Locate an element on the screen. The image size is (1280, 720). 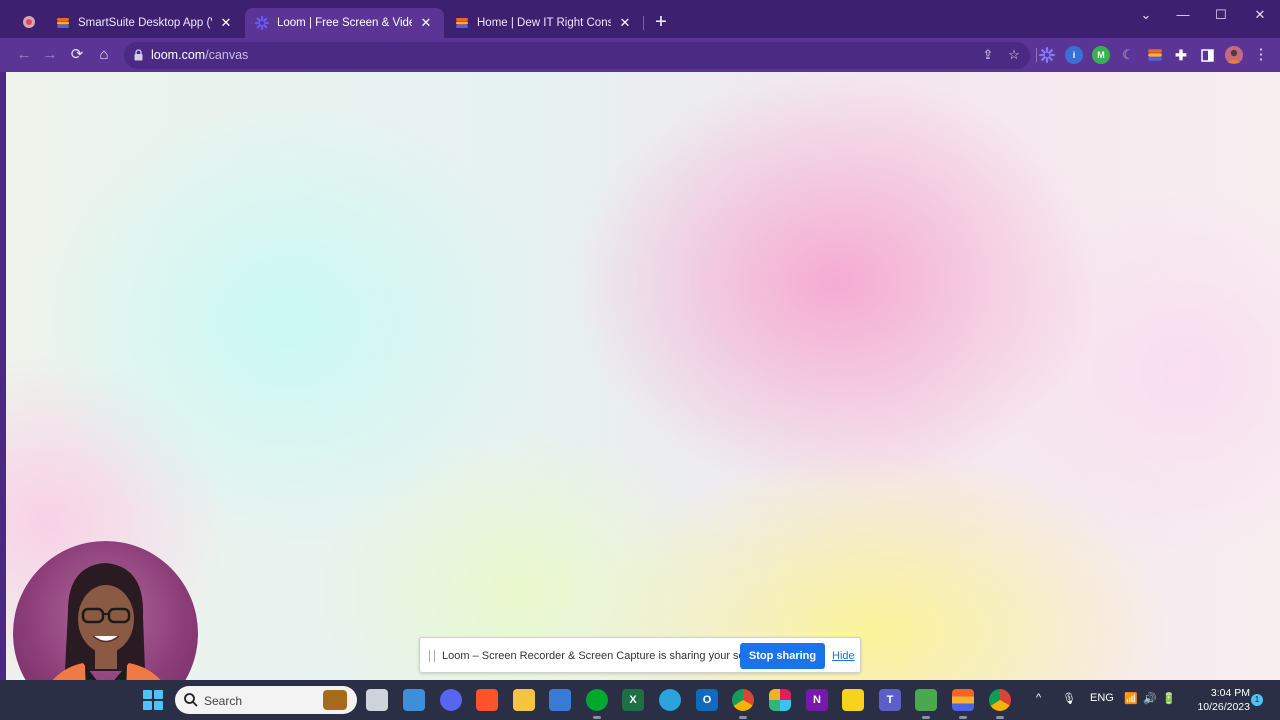
loom-icon is located at coordinates (262, 23).